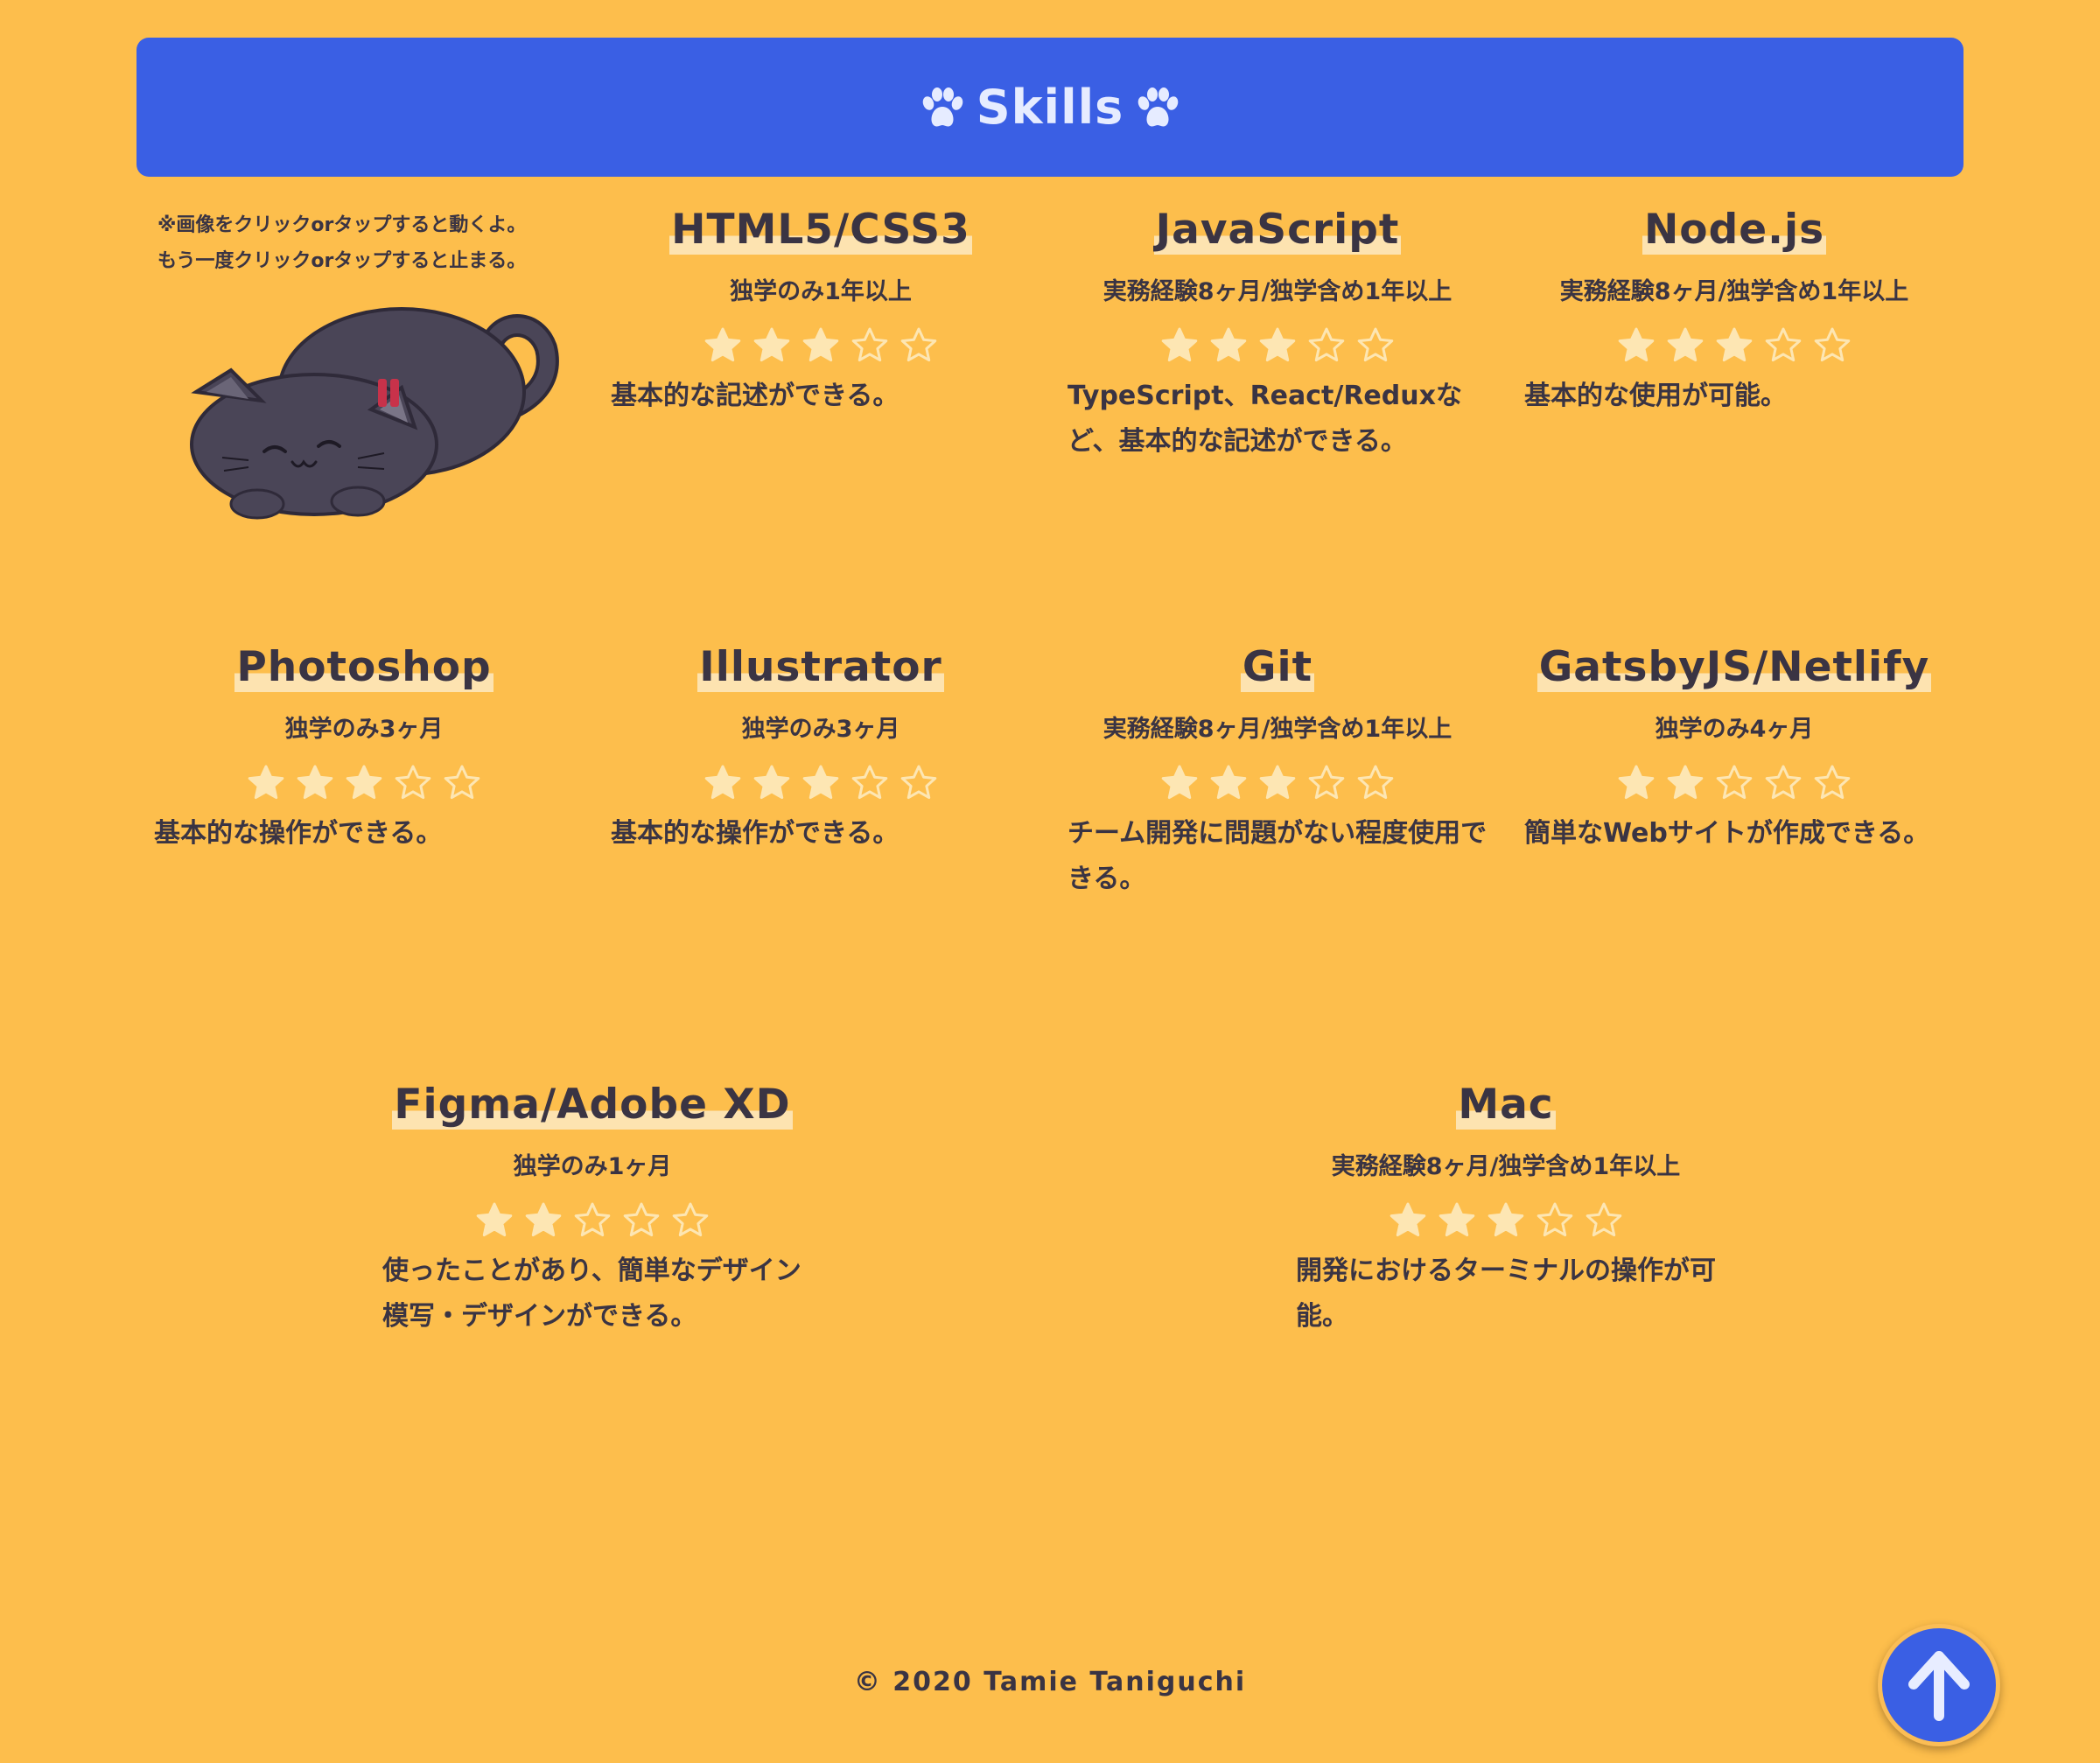  Describe the element at coordinates (1277, 230) in the screenshot. I see `skill-title: JavaScript` at that location.